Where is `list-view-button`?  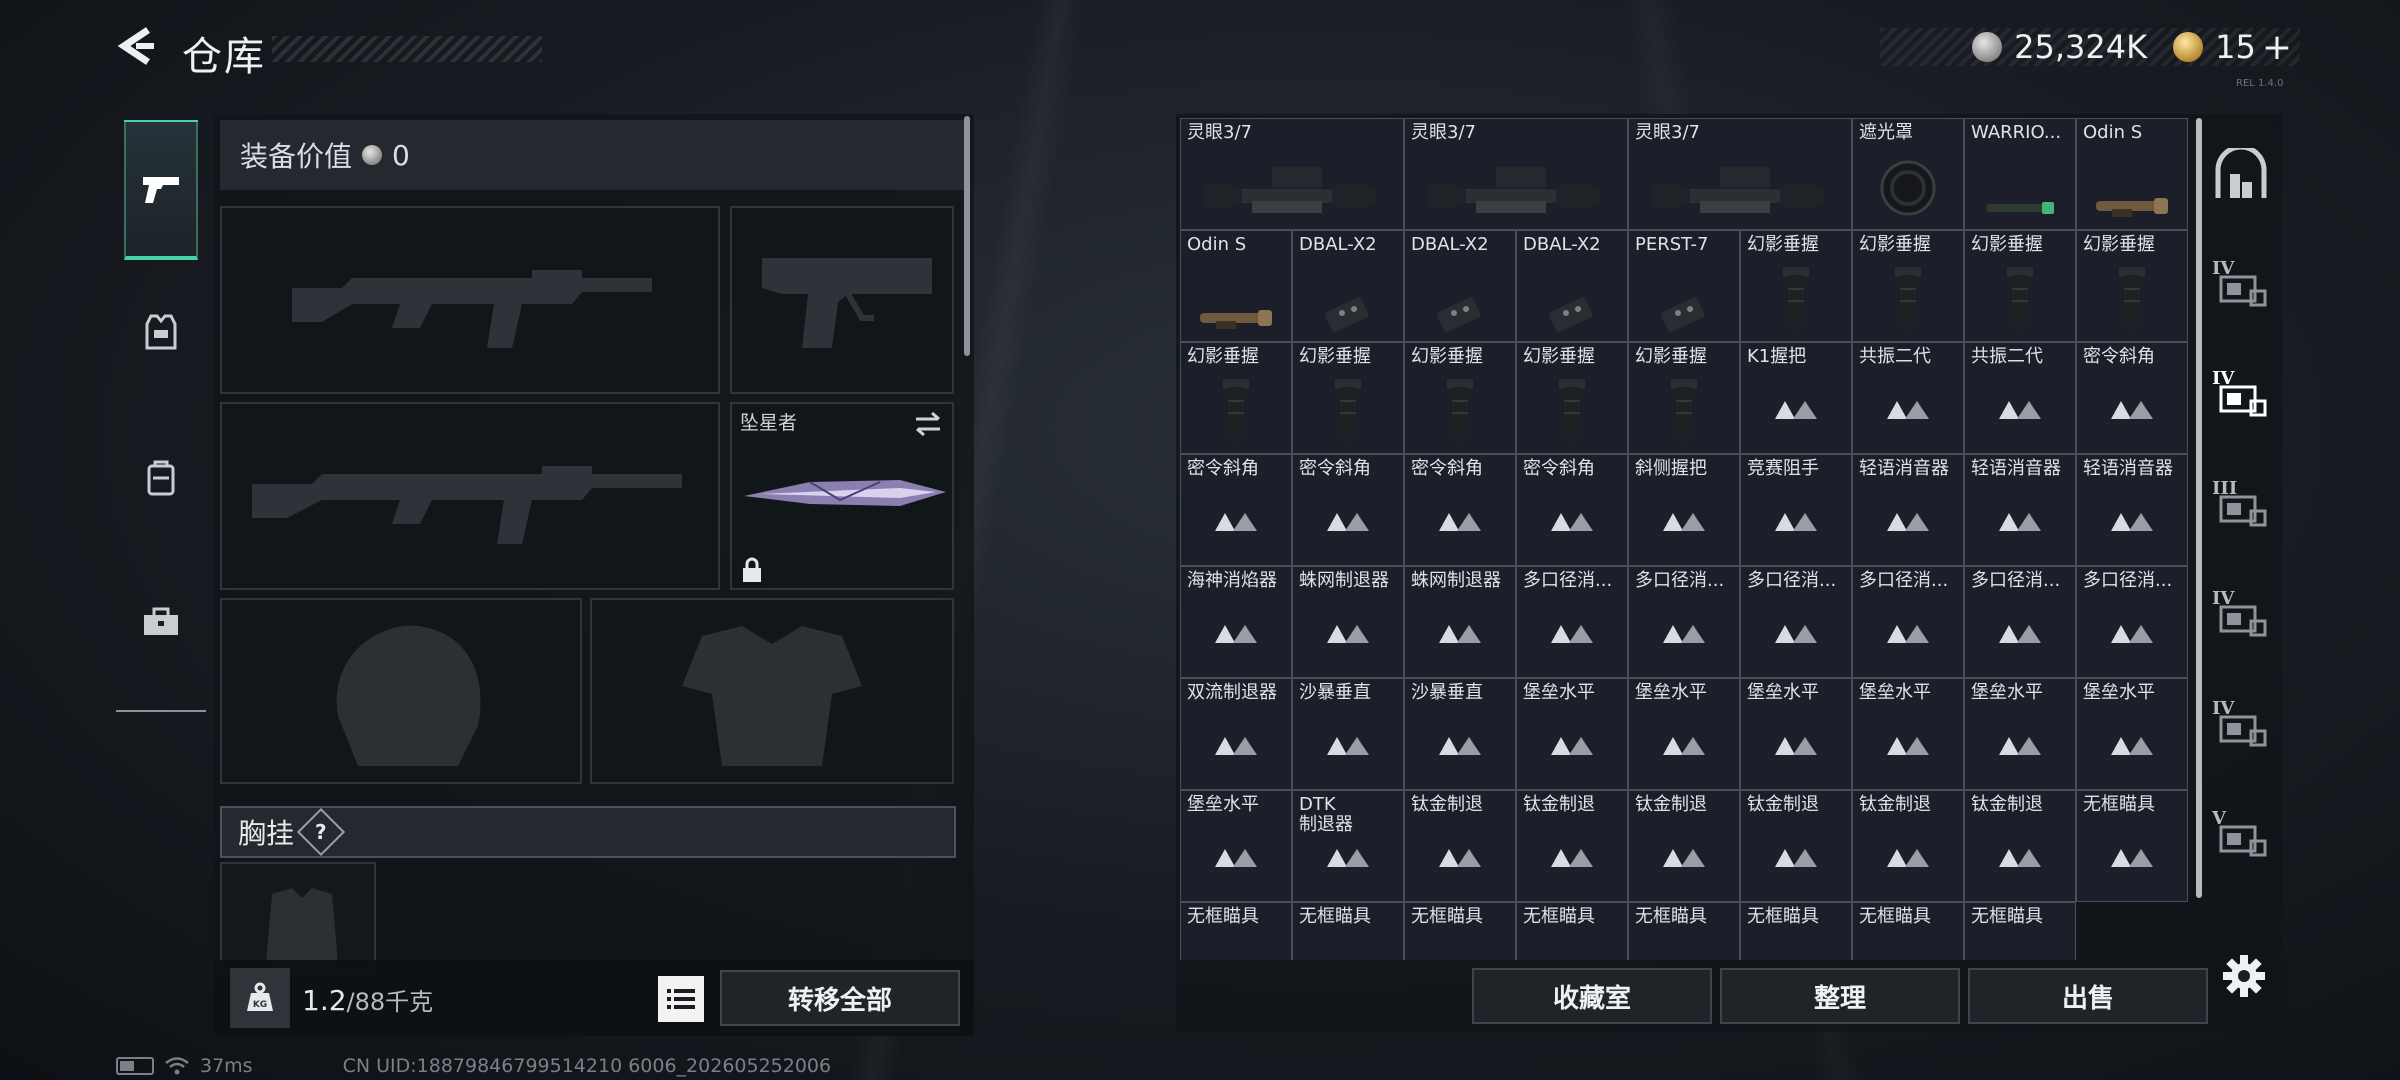
list-view-button is located at coordinates (681, 999).